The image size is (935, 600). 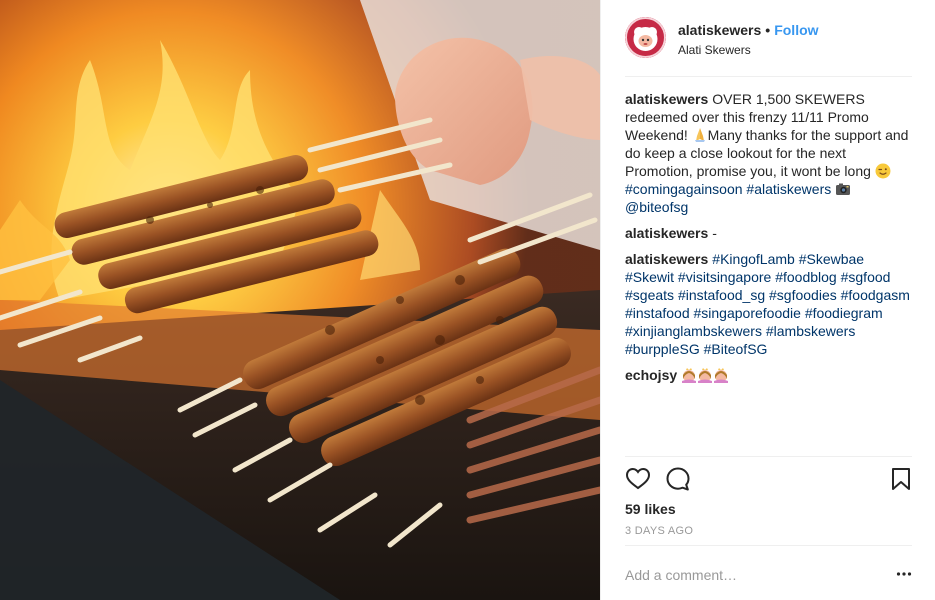 I want to click on like-button, so click(x=638, y=479).